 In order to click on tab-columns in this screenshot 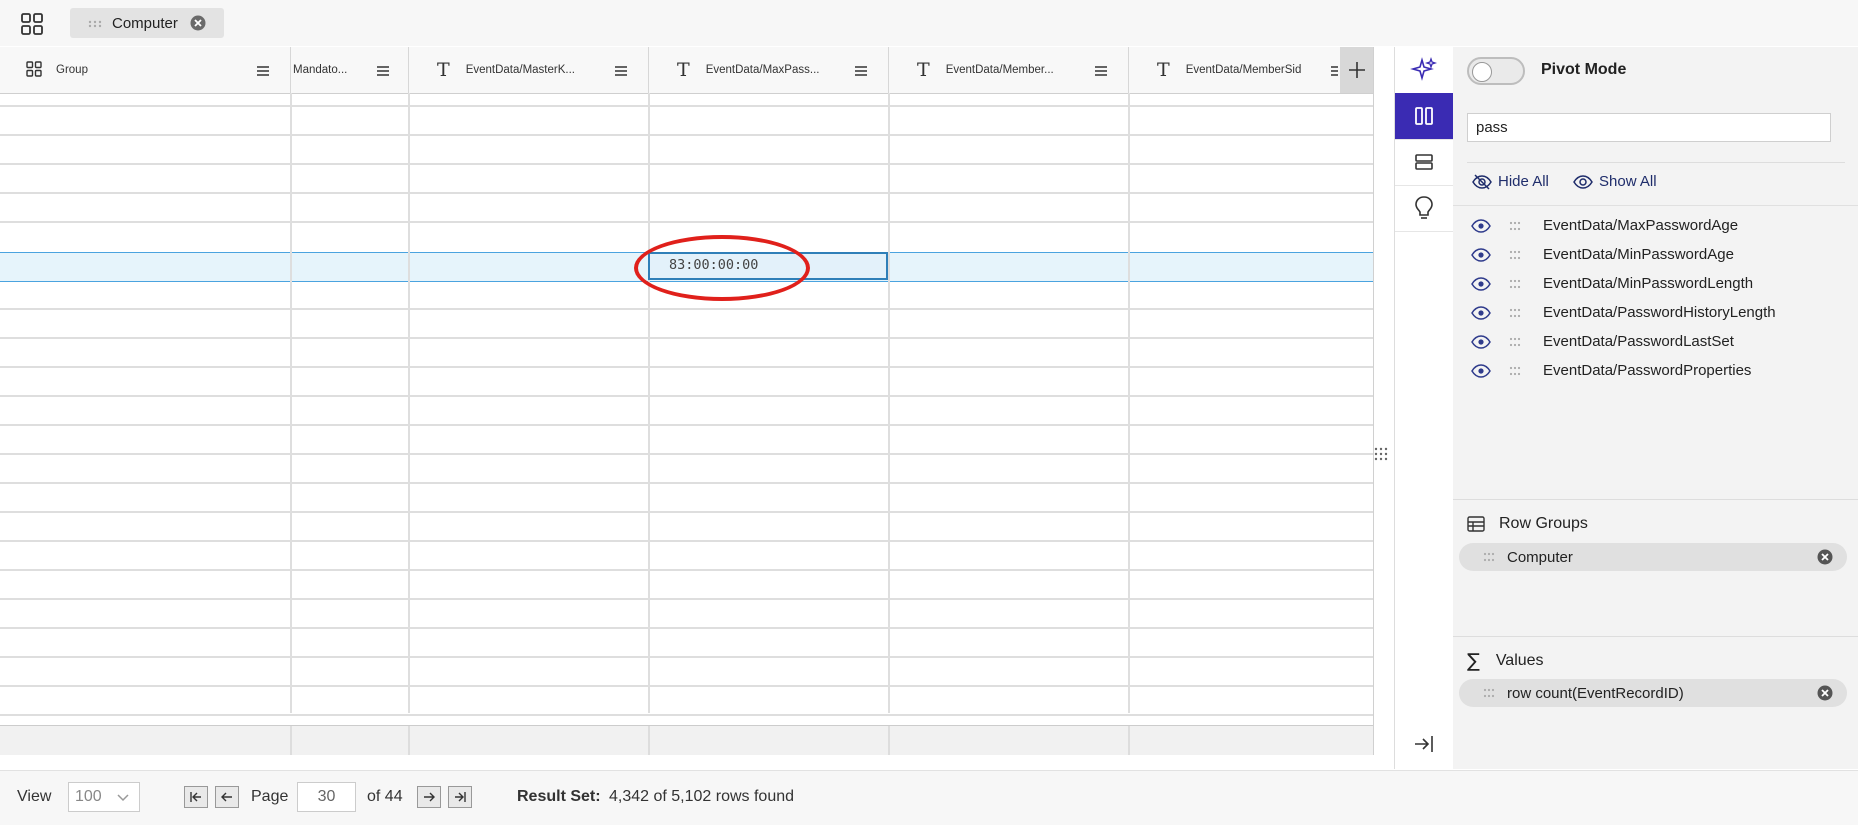, I will do `click(1424, 116)`.